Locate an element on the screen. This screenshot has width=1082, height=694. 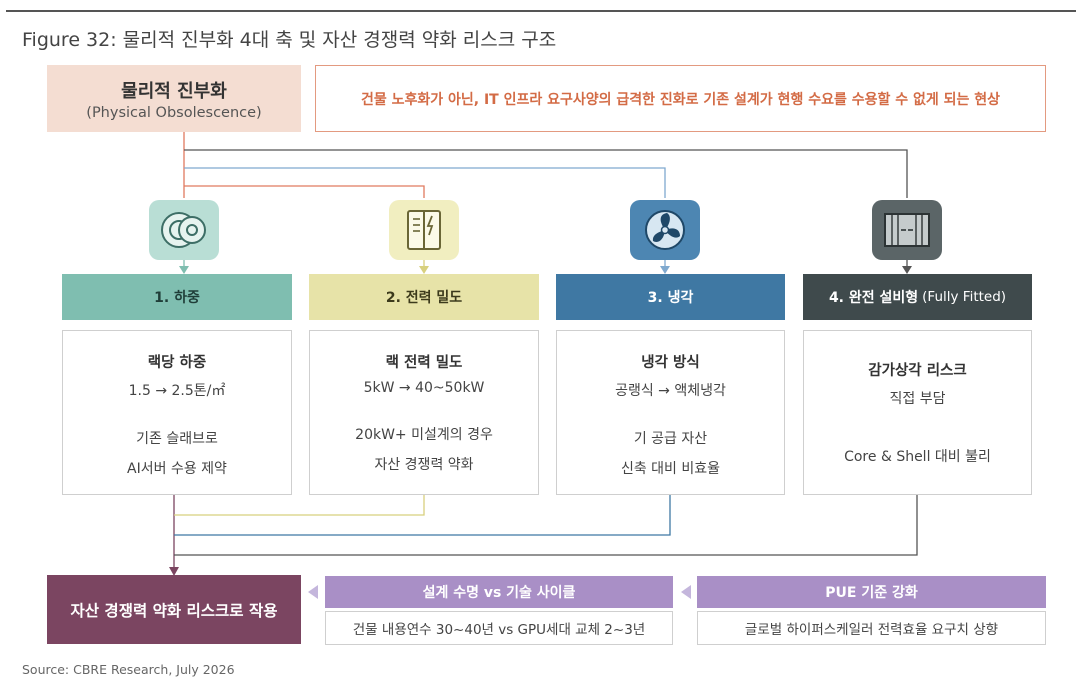
branch-lines-top is located at coordinates (545, 202).